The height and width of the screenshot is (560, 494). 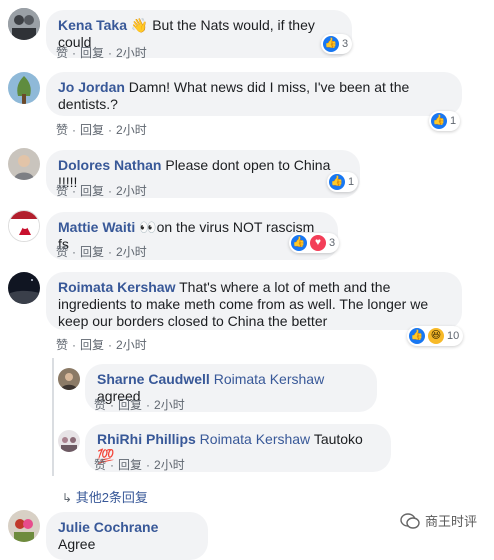 I want to click on watermark: 商王时评, so click(x=438, y=520).